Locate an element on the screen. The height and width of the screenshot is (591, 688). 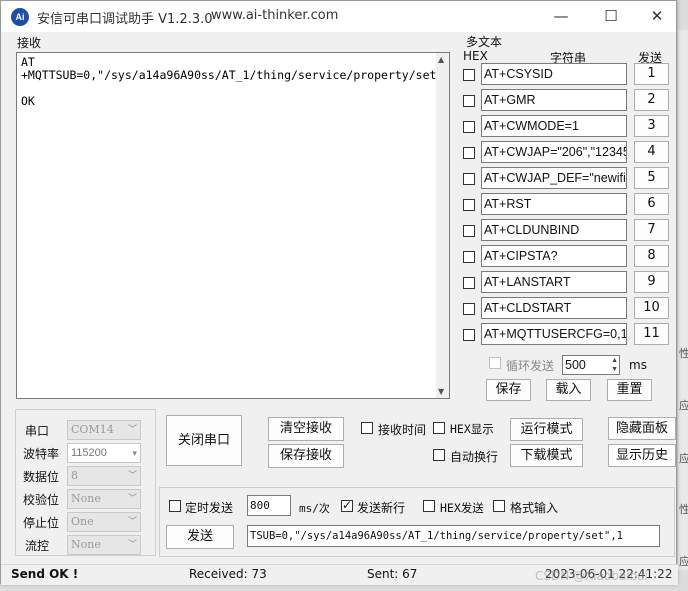
clear-receive-button: 清空接收 is located at coordinates (306, 429).